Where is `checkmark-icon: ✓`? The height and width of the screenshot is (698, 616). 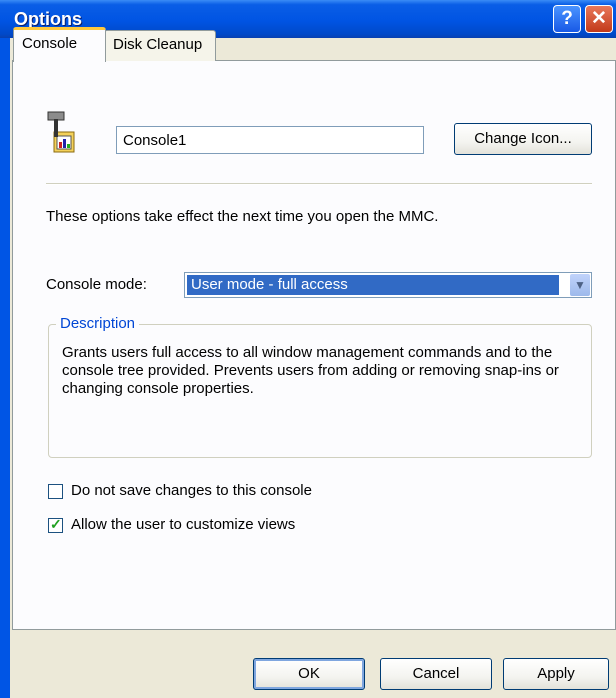
checkmark-icon: ✓ is located at coordinates (56, 524).